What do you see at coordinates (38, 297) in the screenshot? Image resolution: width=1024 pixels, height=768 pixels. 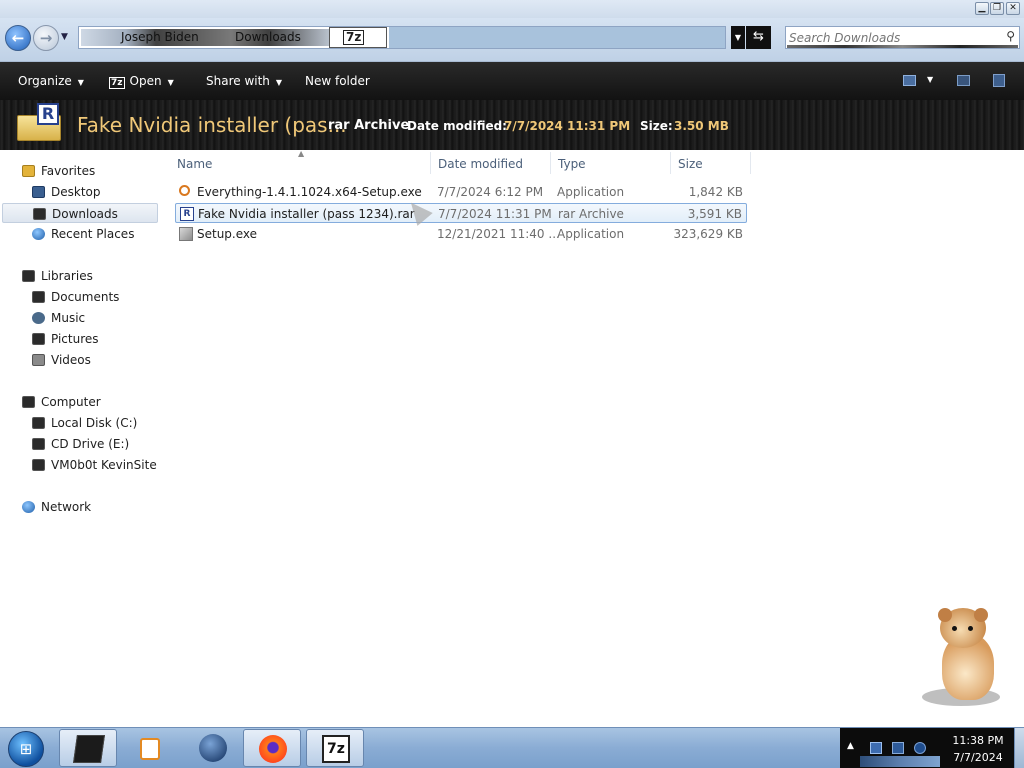 I see `documents-icon` at bounding box center [38, 297].